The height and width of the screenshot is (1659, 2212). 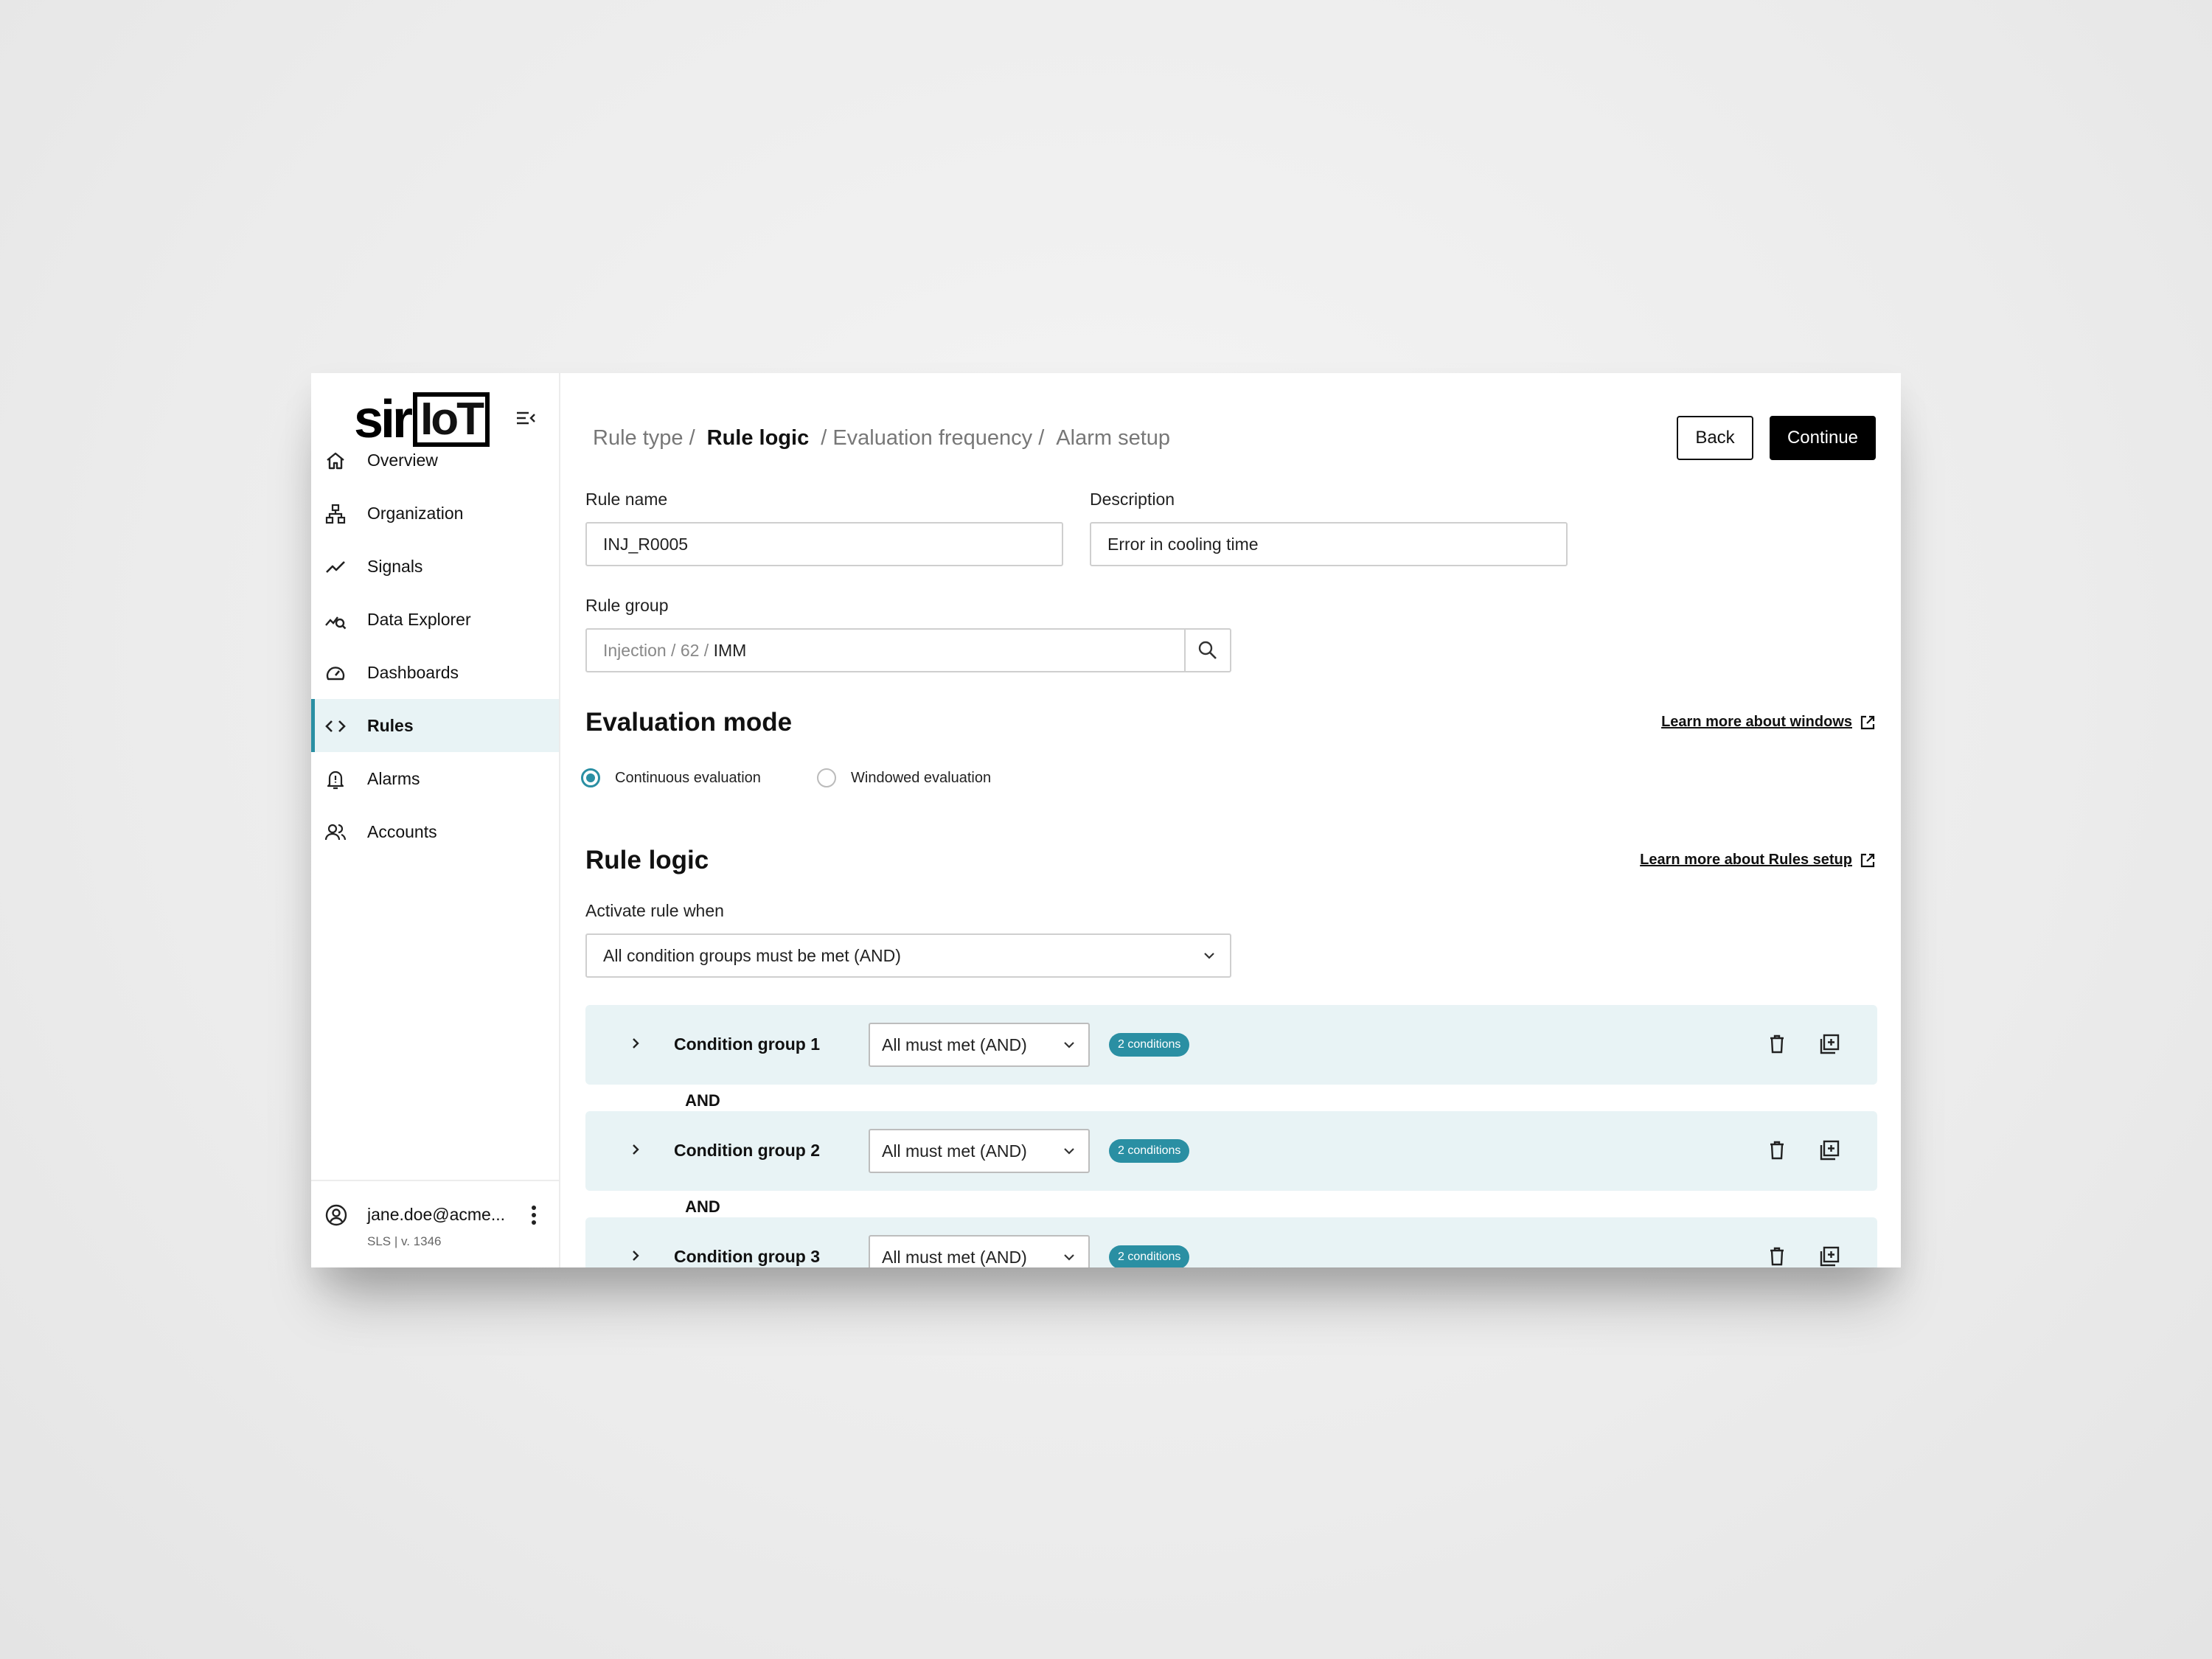 I want to click on users-icon, so click(x=335, y=832).